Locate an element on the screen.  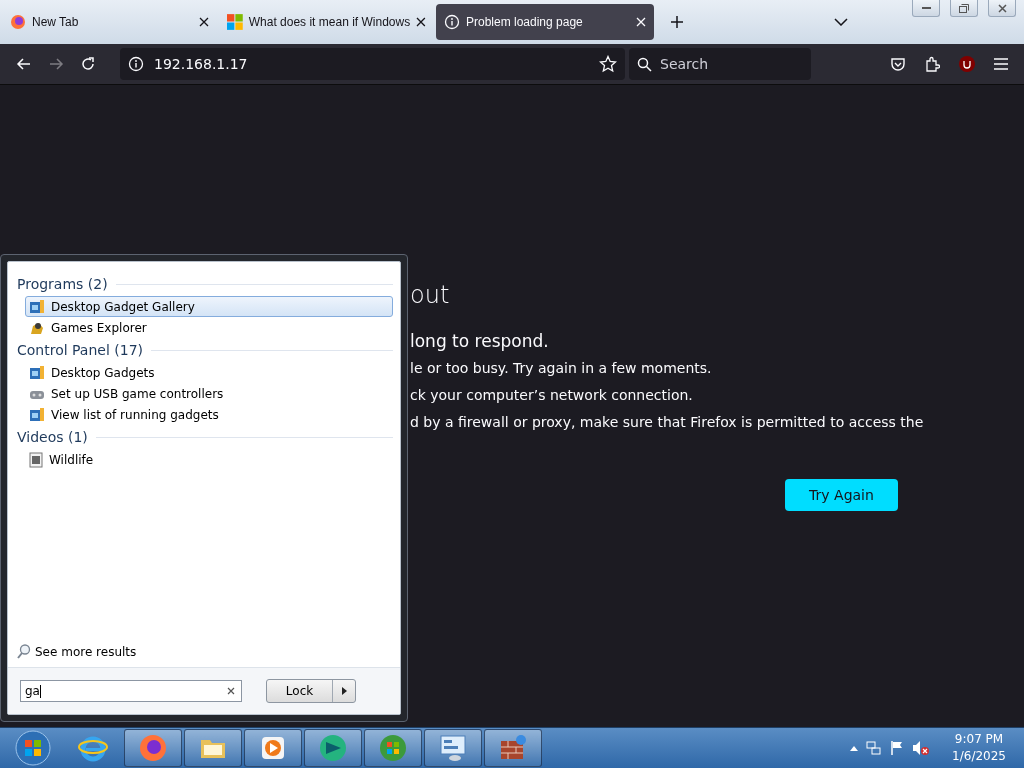
restore-icon is located at coordinates (964, 8).